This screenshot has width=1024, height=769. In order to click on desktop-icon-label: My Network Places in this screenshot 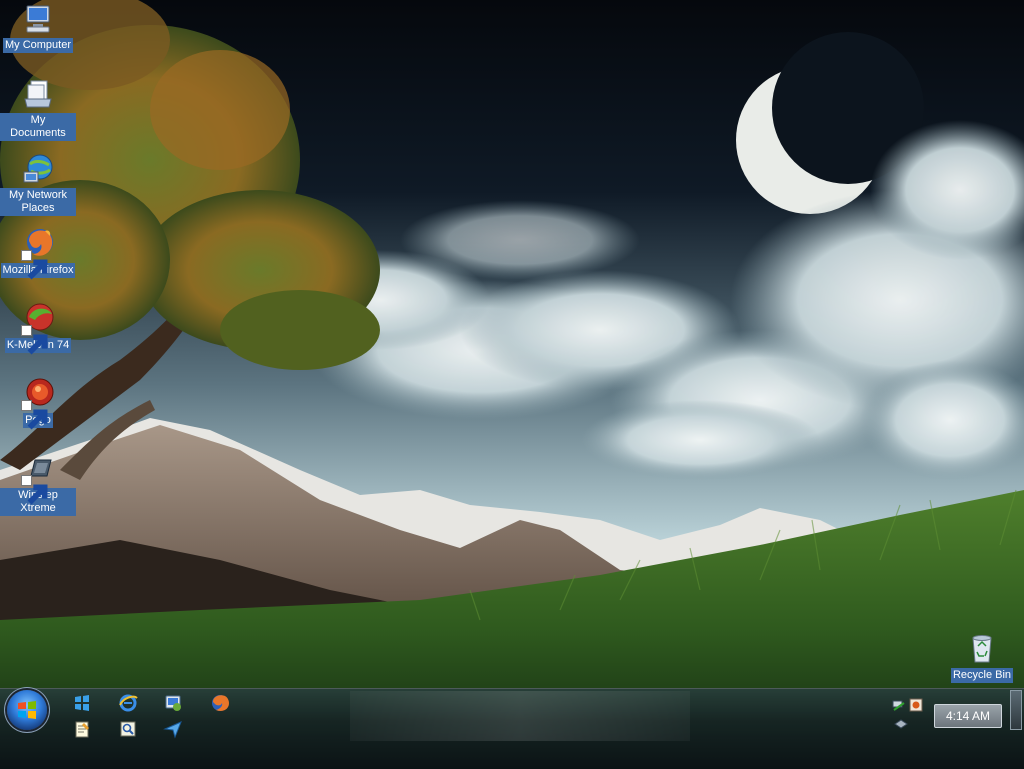, I will do `click(38, 202)`.